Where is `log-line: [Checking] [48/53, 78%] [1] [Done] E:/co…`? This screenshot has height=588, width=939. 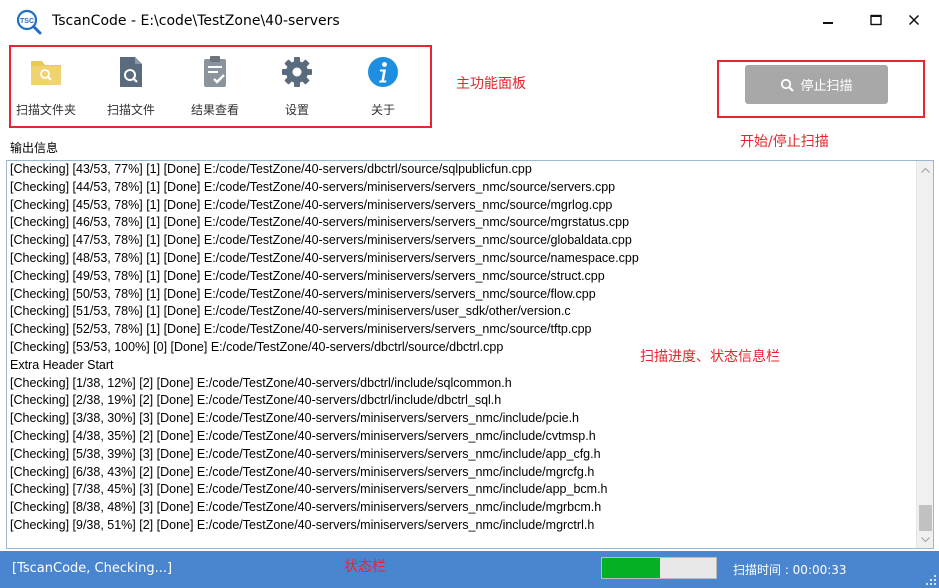 log-line: [Checking] [48/53, 78%] [1] [Done] E:/co… is located at coordinates (324, 257).